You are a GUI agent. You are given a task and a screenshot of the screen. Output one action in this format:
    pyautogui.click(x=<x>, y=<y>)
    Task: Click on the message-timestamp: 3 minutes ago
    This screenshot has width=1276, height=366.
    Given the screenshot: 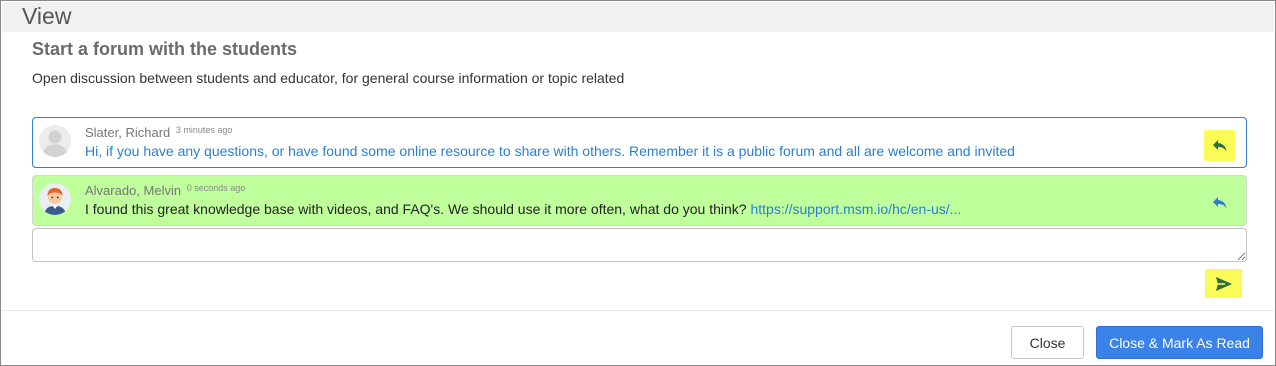 What is the action you would take?
    pyautogui.click(x=204, y=130)
    